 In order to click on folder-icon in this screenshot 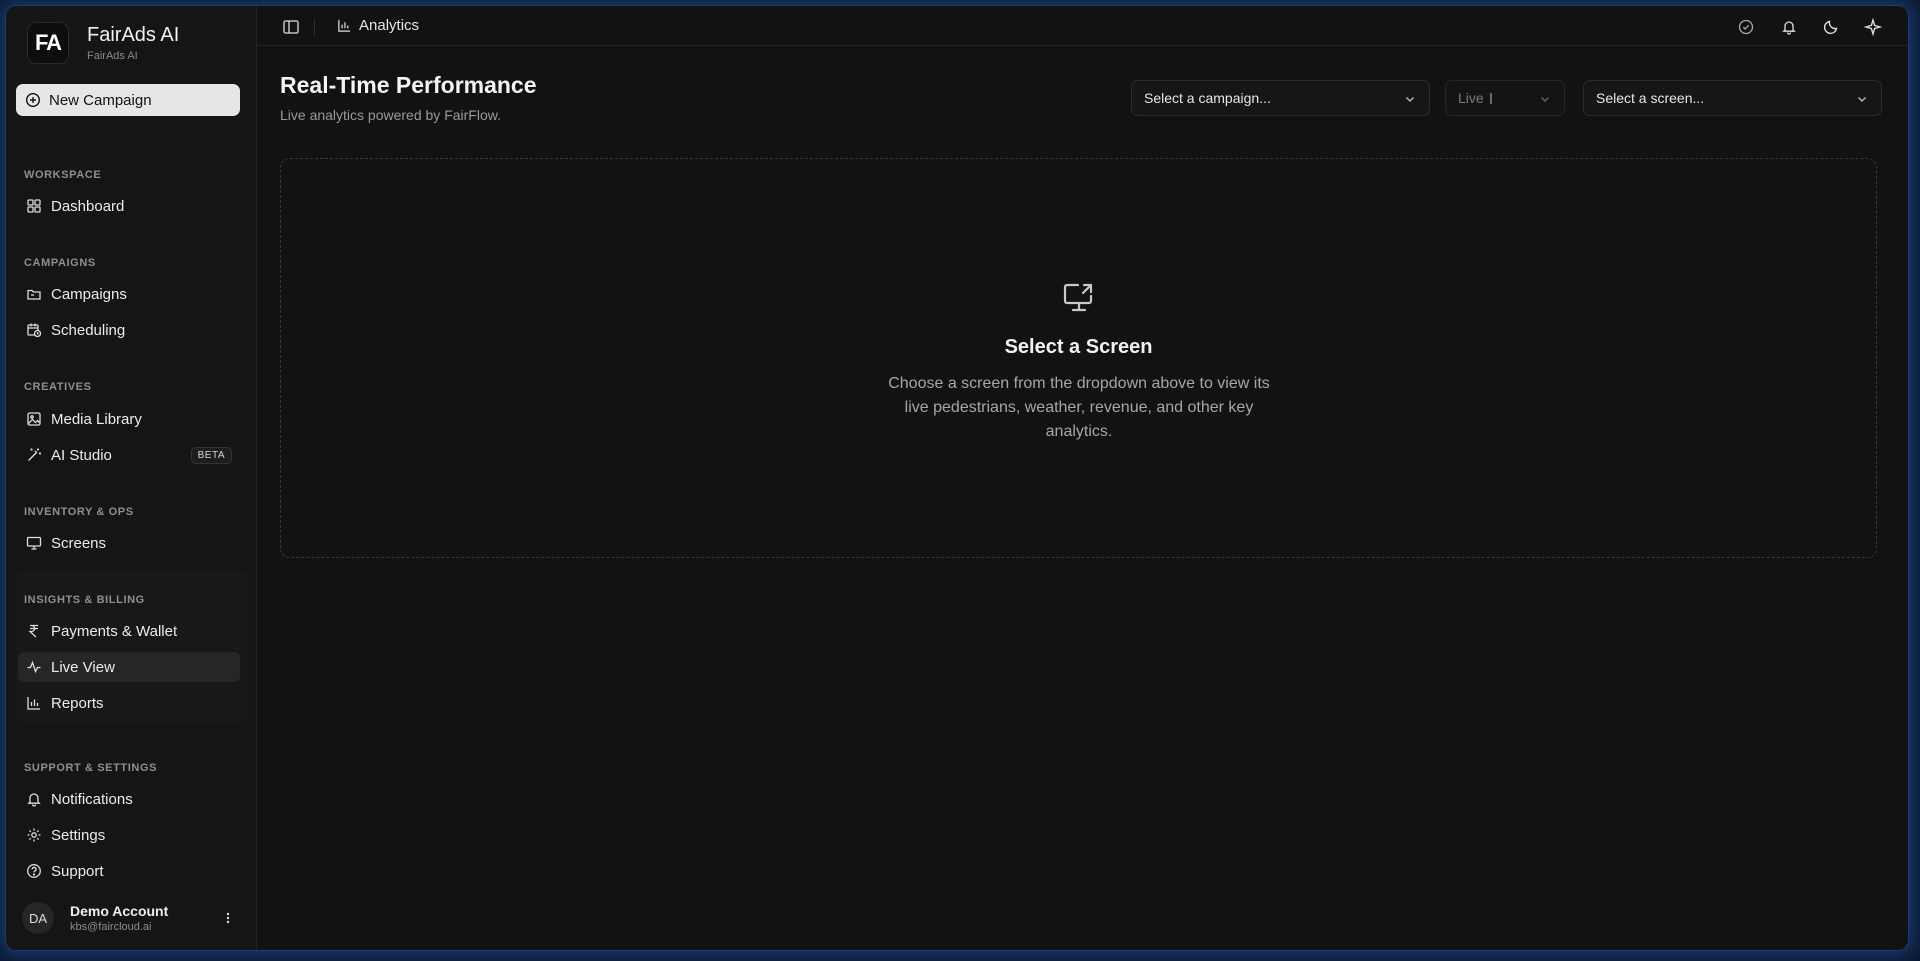, I will do `click(34, 294)`.